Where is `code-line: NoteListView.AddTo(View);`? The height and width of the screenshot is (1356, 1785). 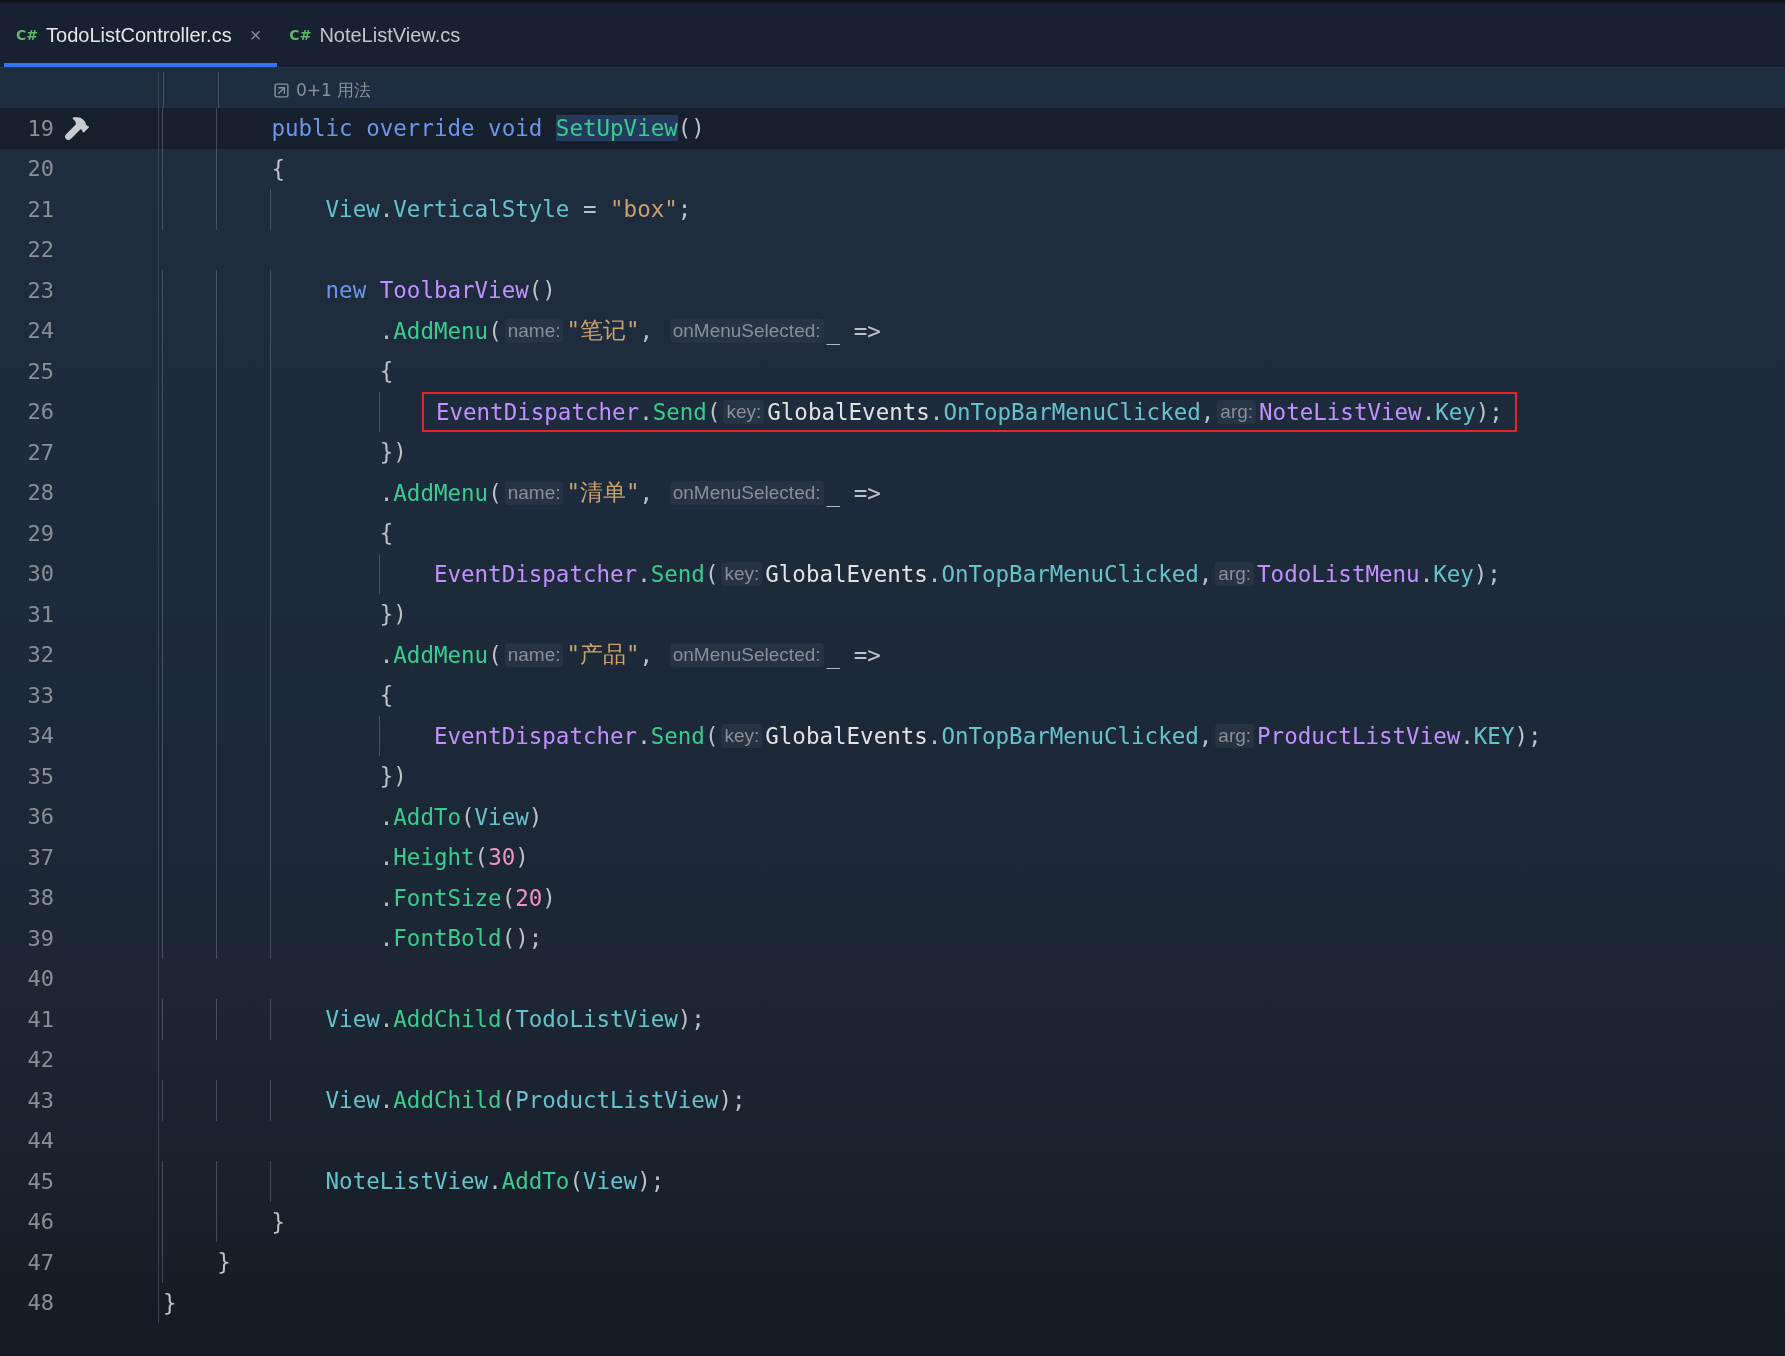 code-line: NoteListView.AddTo(View); is located at coordinates (495, 1181).